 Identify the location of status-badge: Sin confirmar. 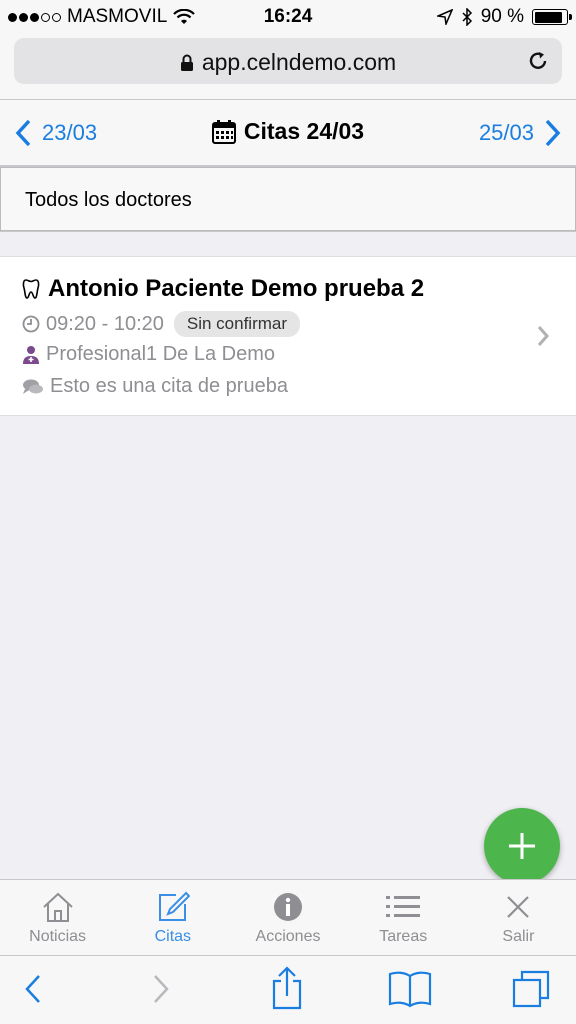
(237, 324).